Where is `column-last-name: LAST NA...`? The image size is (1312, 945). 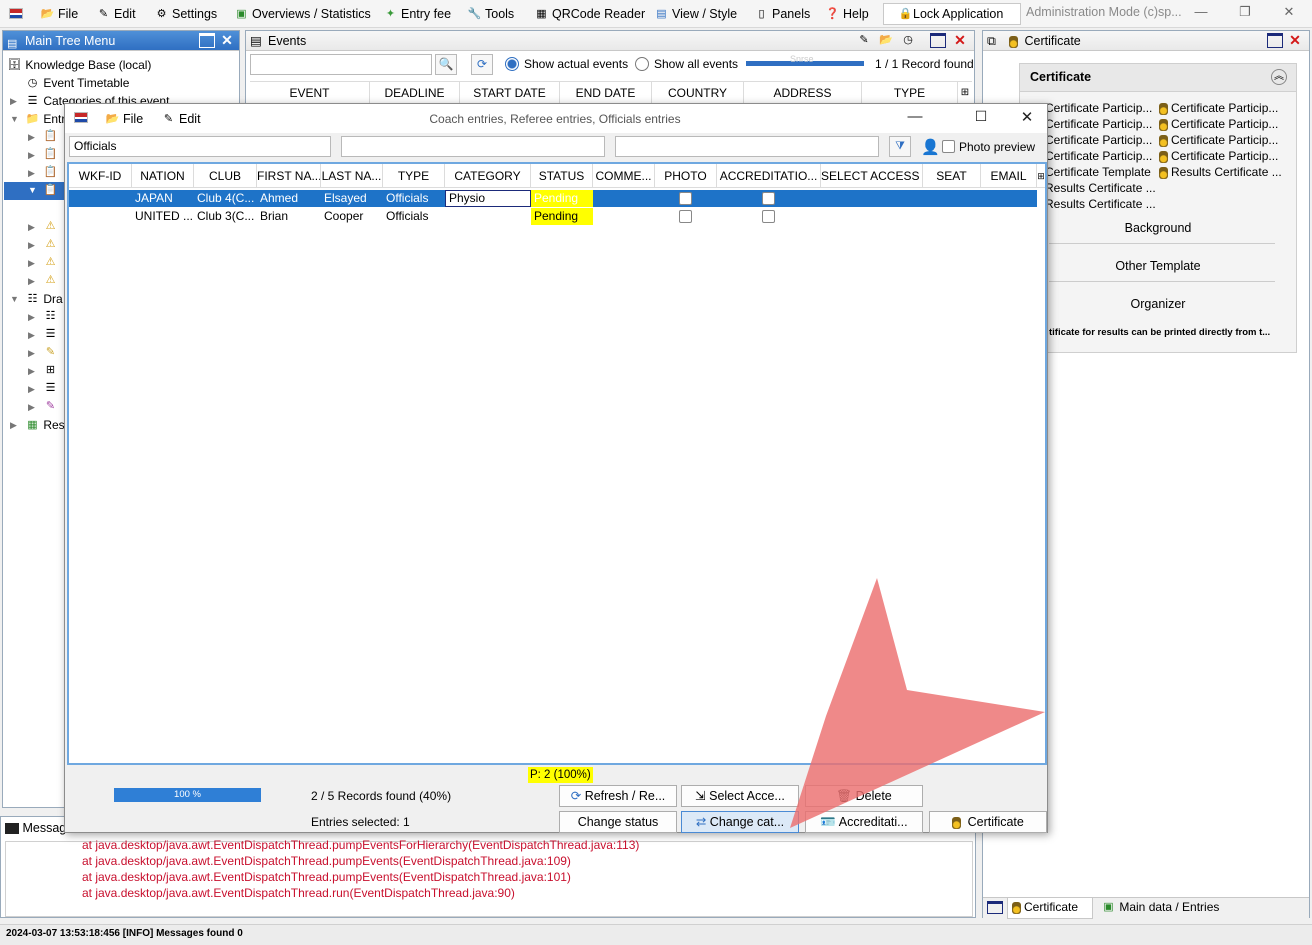
column-last-name: LAST NA... is located at coordinates (352, 176).